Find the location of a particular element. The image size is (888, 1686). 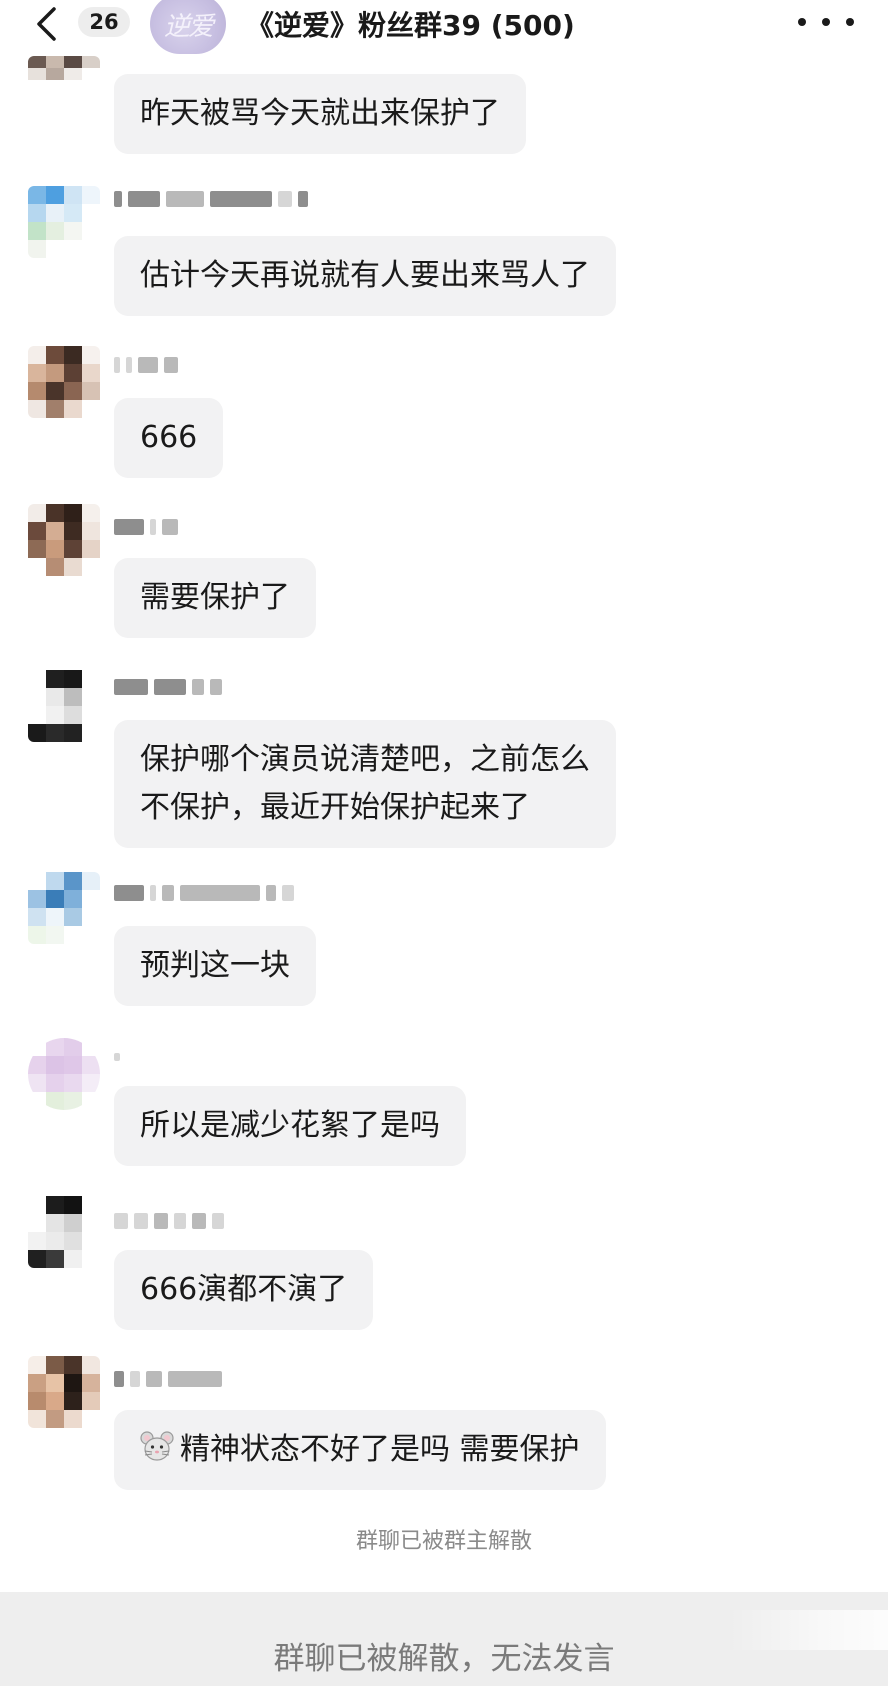

system-notice: 群聊已被群主解散 is located at coordinates (443, 1541).